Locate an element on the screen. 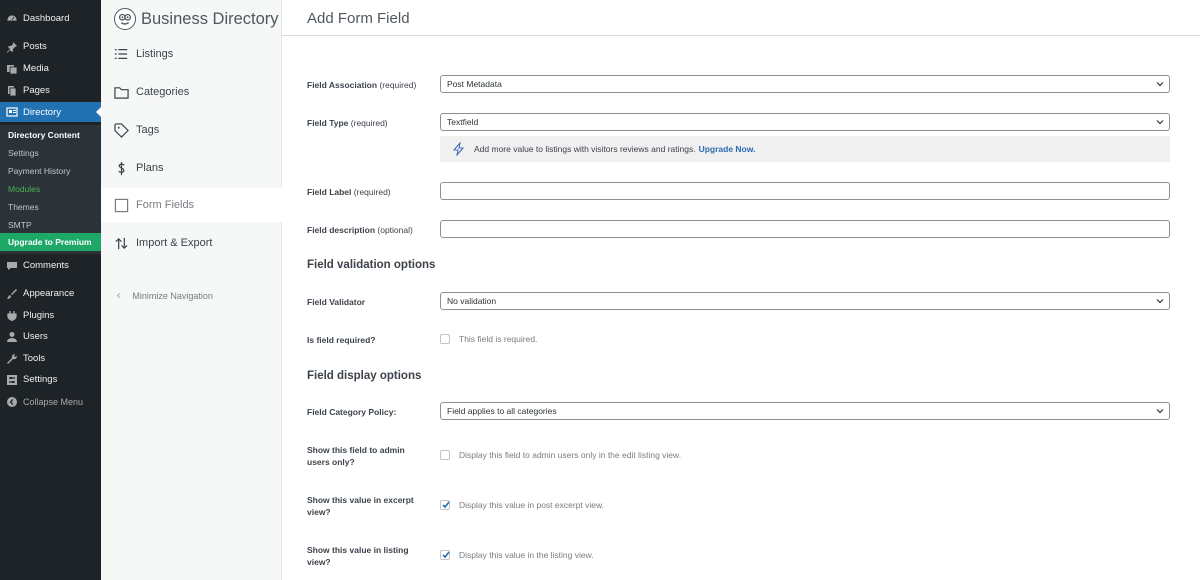  select-value: Post Metadata is located at coordinates (474, 84).